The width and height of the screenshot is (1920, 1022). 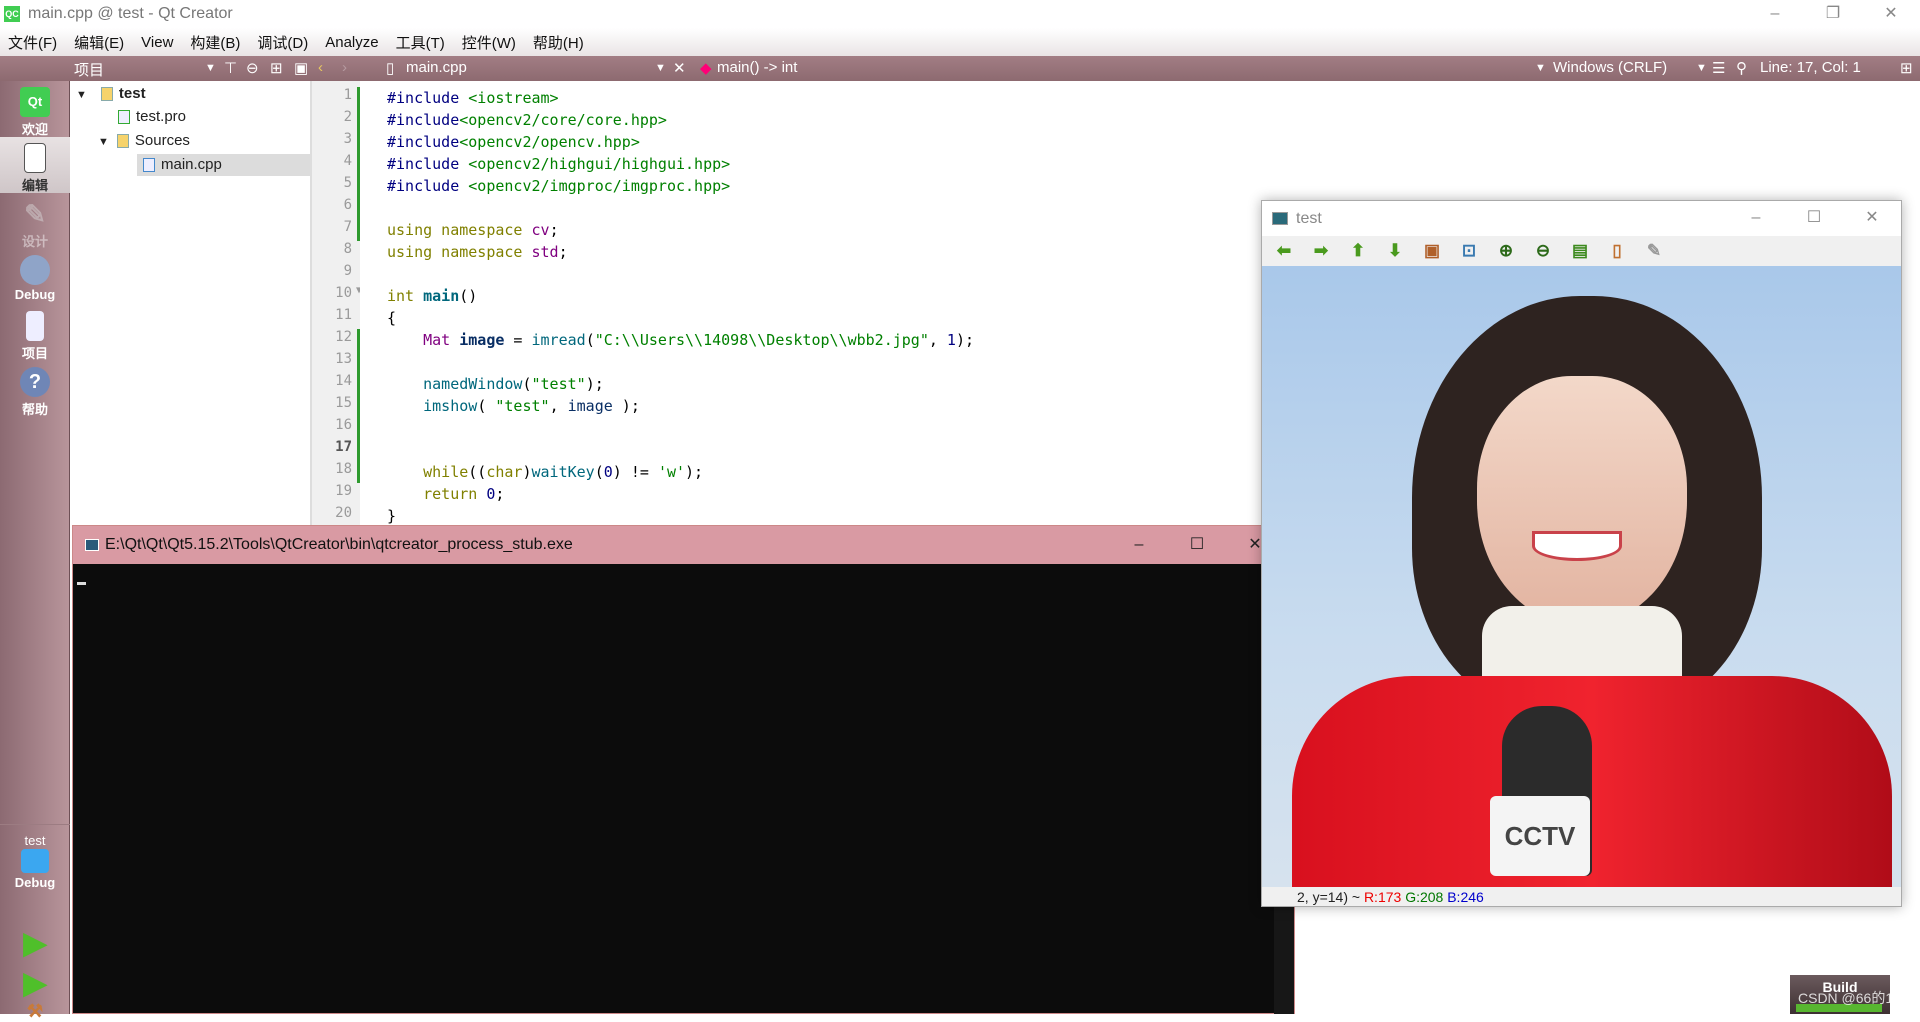 What do you see at coordinates (1139, 545) in the screenshot?
I see `console-minimize-button: –` at bounding box center [1139, 545].